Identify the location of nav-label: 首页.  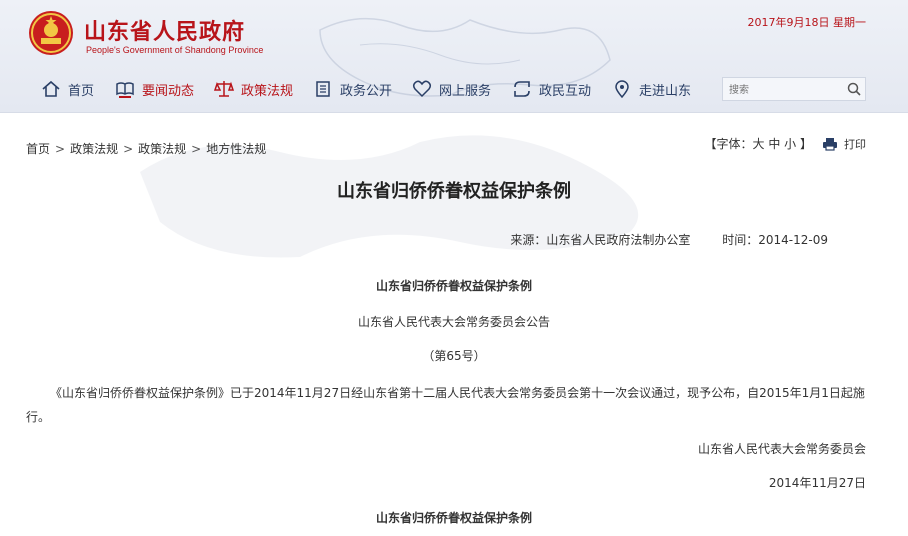
(81, 91).